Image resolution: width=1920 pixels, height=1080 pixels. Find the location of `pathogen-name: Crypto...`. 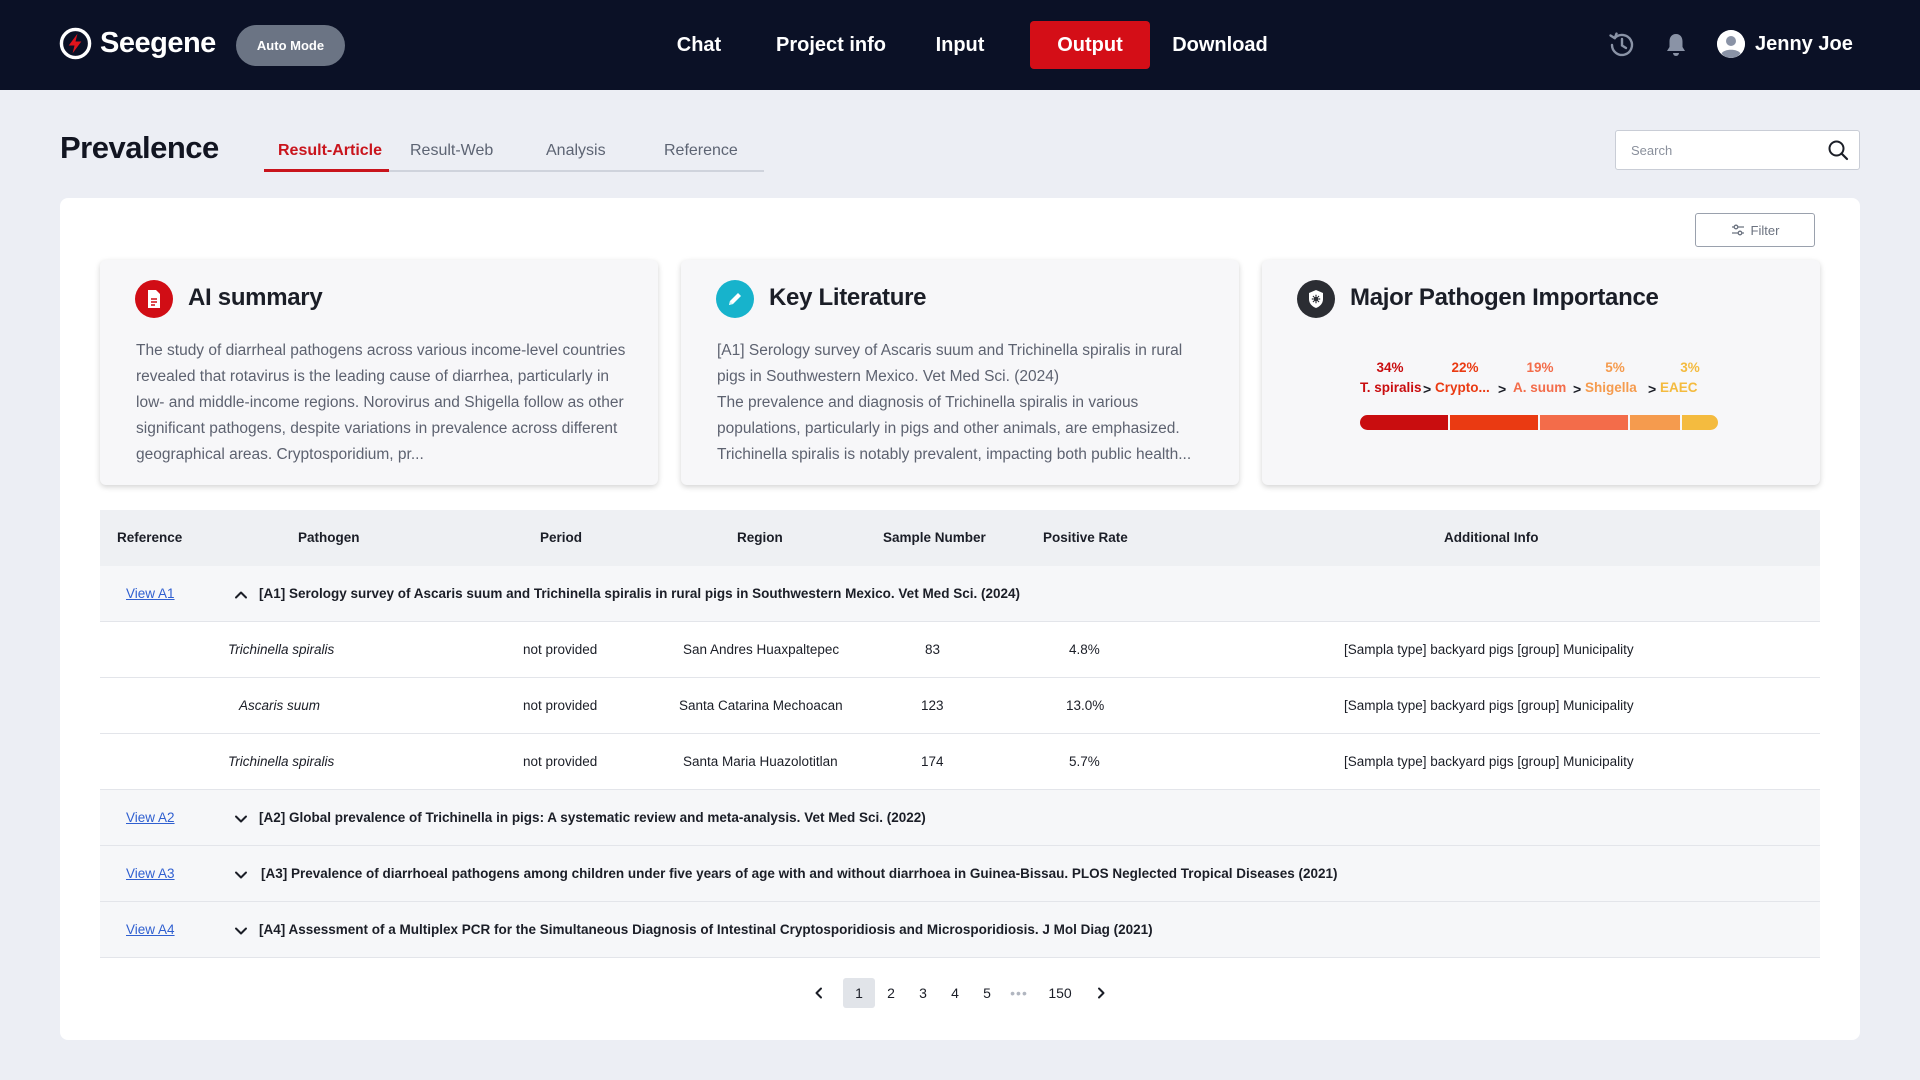

pathogen-name: Crypto... is located at coordinates (1462, 387).